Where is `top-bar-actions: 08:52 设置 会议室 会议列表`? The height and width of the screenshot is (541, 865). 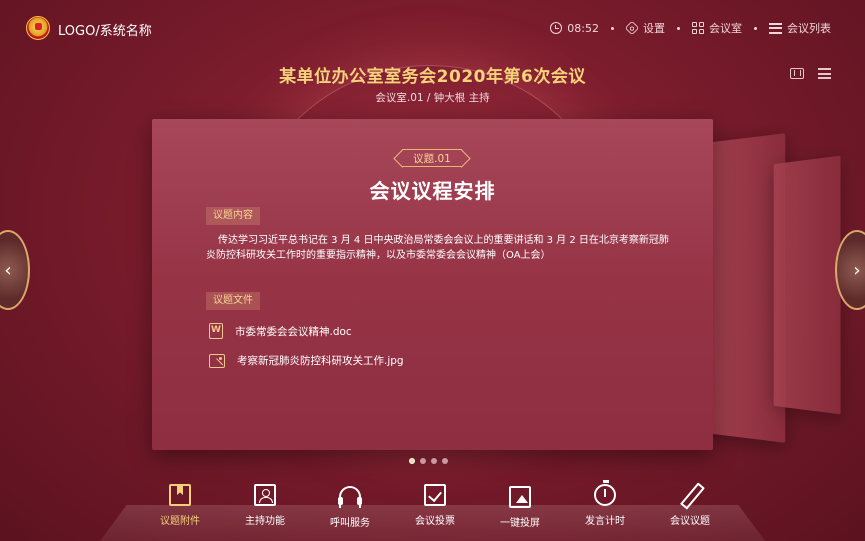 top-bar-actions: 08:52 设置 会议室 会议列表 is located at coordinates (690, 28).